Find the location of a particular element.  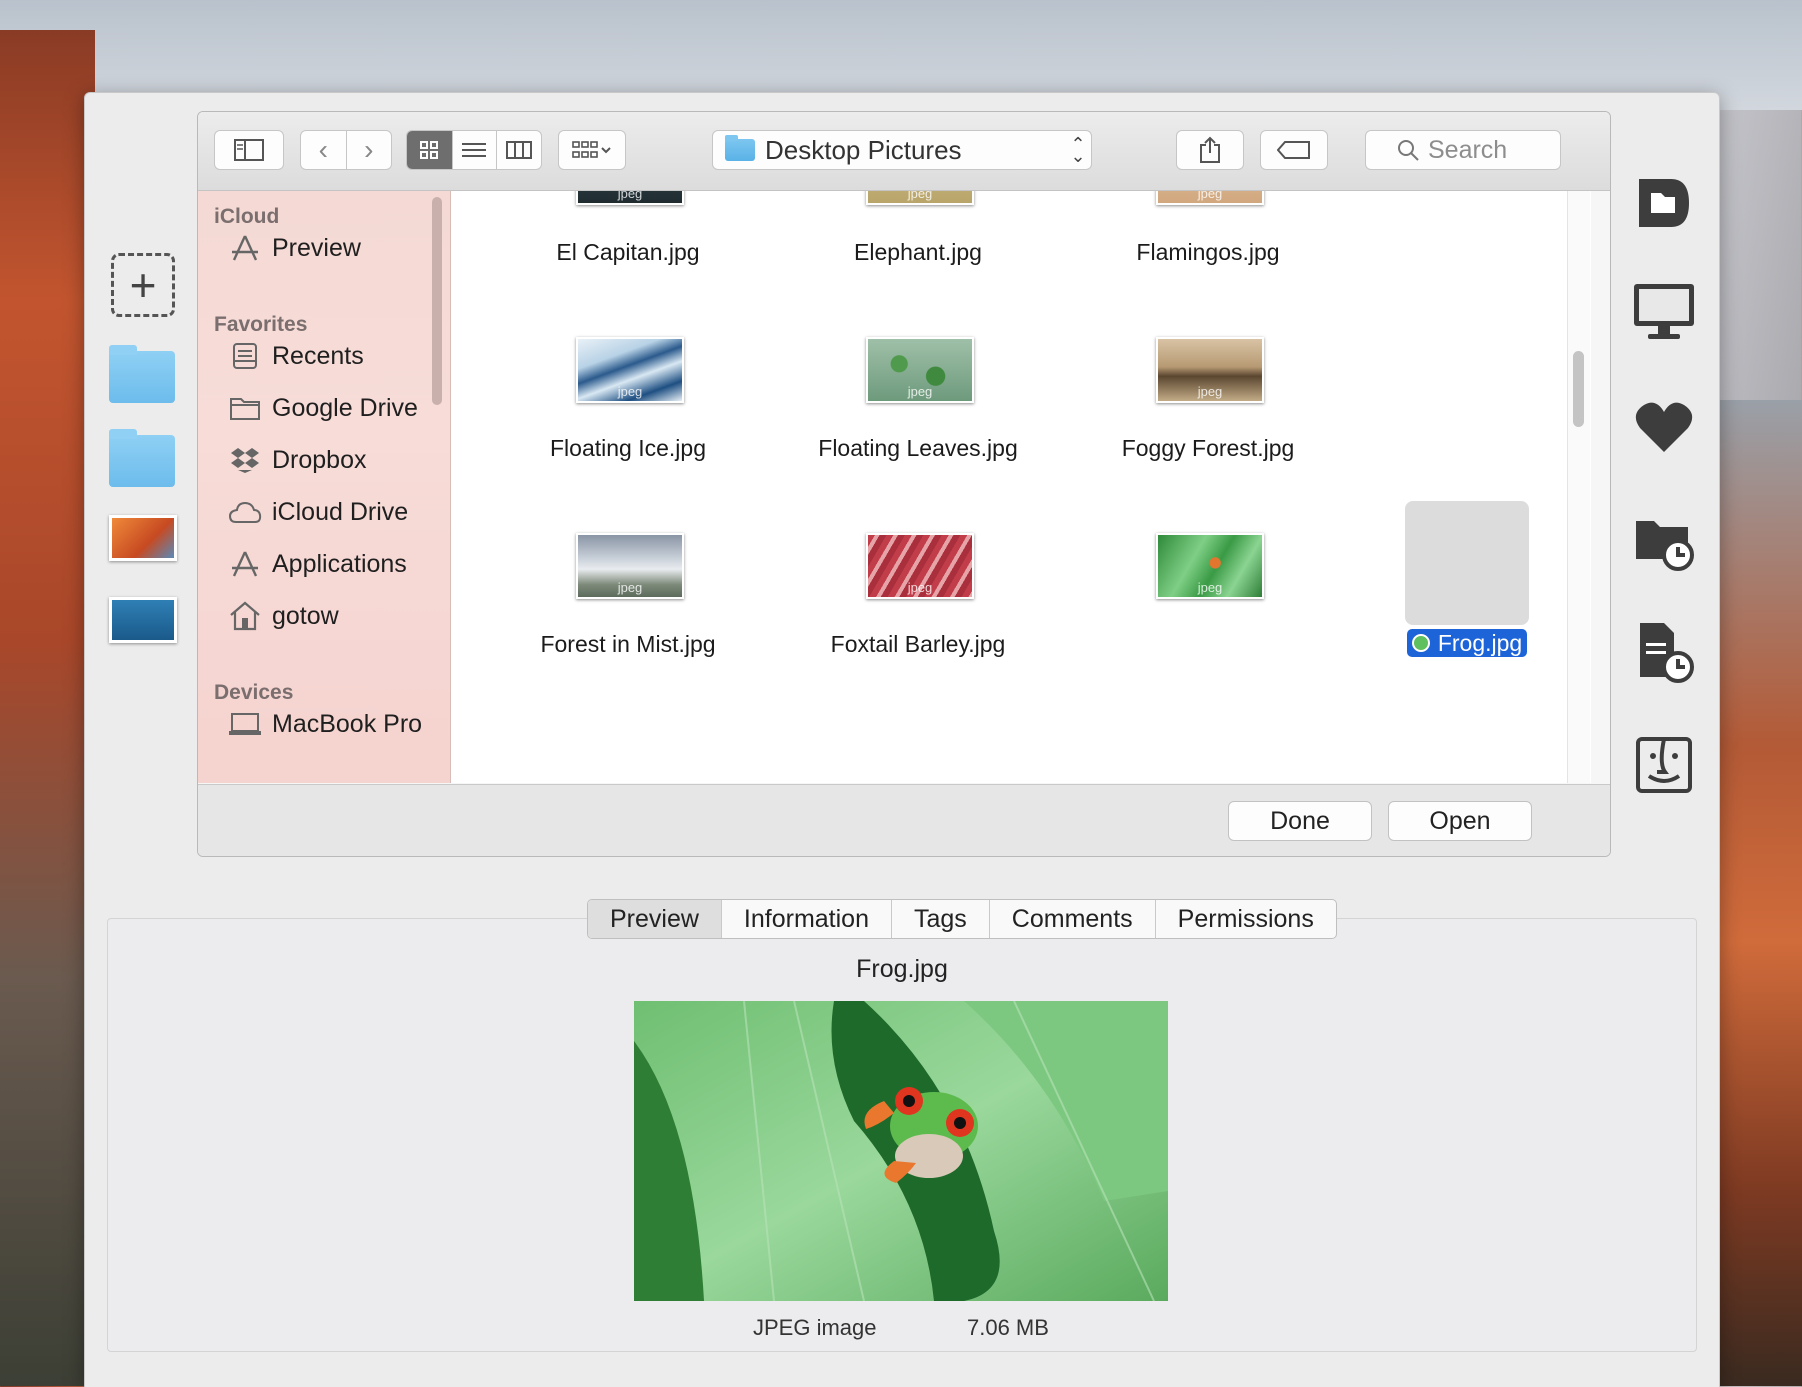

sidebar-item-applications: Applications is located at coordinates (317, 564).